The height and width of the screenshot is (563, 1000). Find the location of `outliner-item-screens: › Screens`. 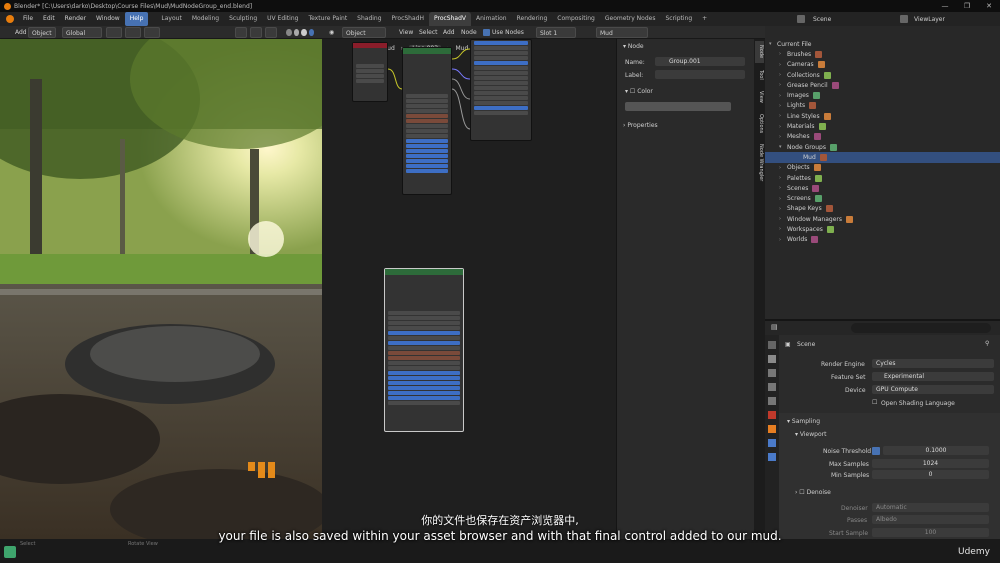

outliner-item-screens: › Screens is located at coordinates (882, 198).